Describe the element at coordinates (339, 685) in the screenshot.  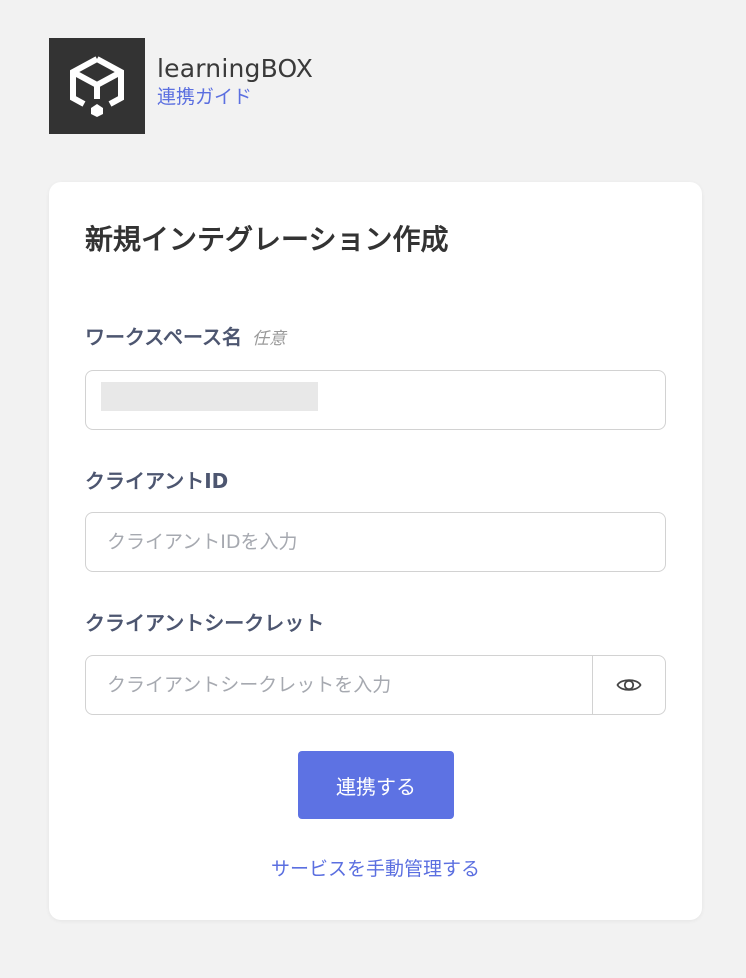
I see `client-secret-input` at that location.